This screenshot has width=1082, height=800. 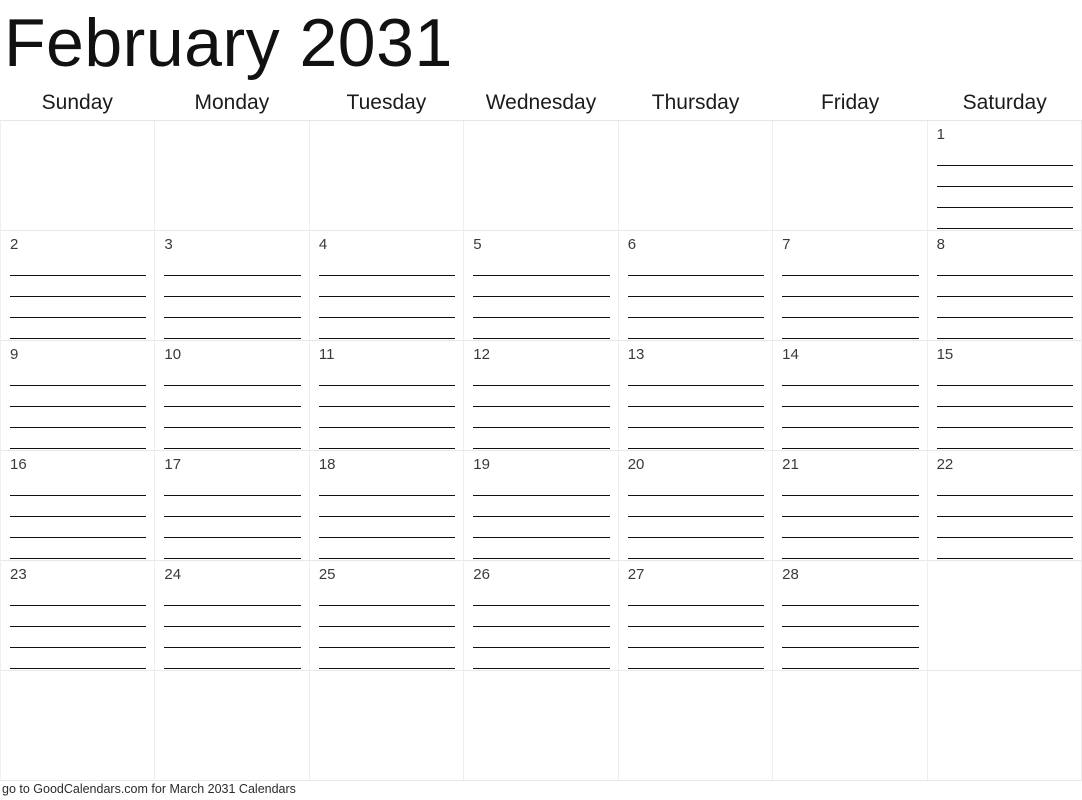 I want to click on day-cell: 6, so click(x=696, y=286).